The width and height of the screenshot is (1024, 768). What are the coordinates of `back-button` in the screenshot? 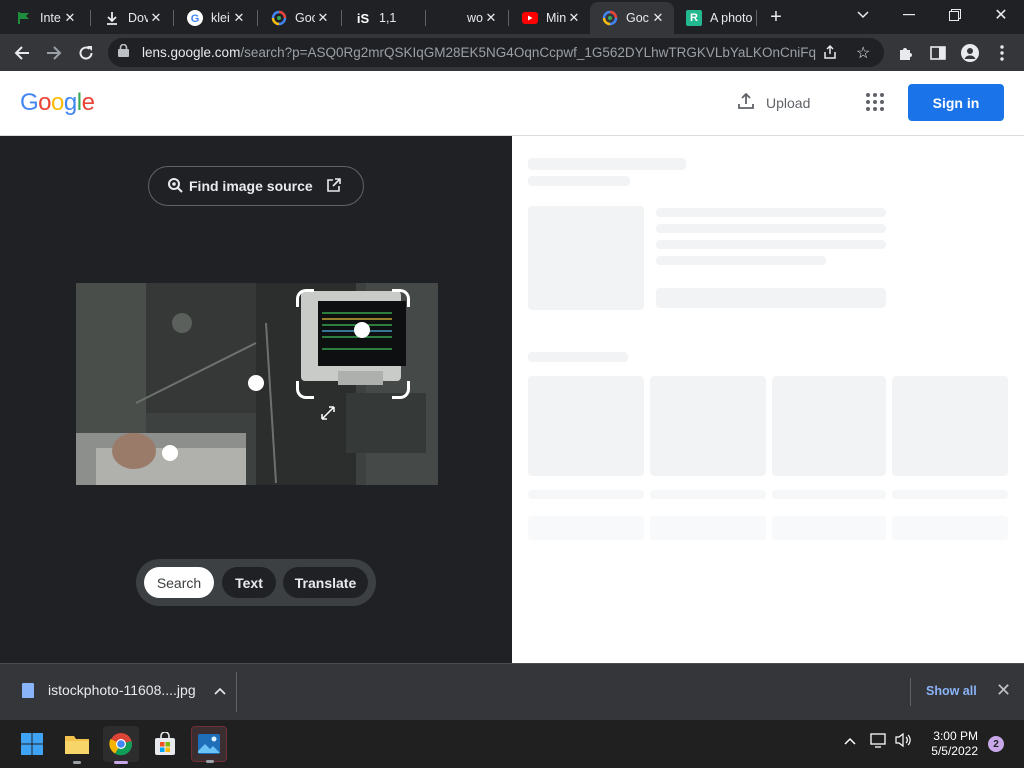 It's located at (22, 53).